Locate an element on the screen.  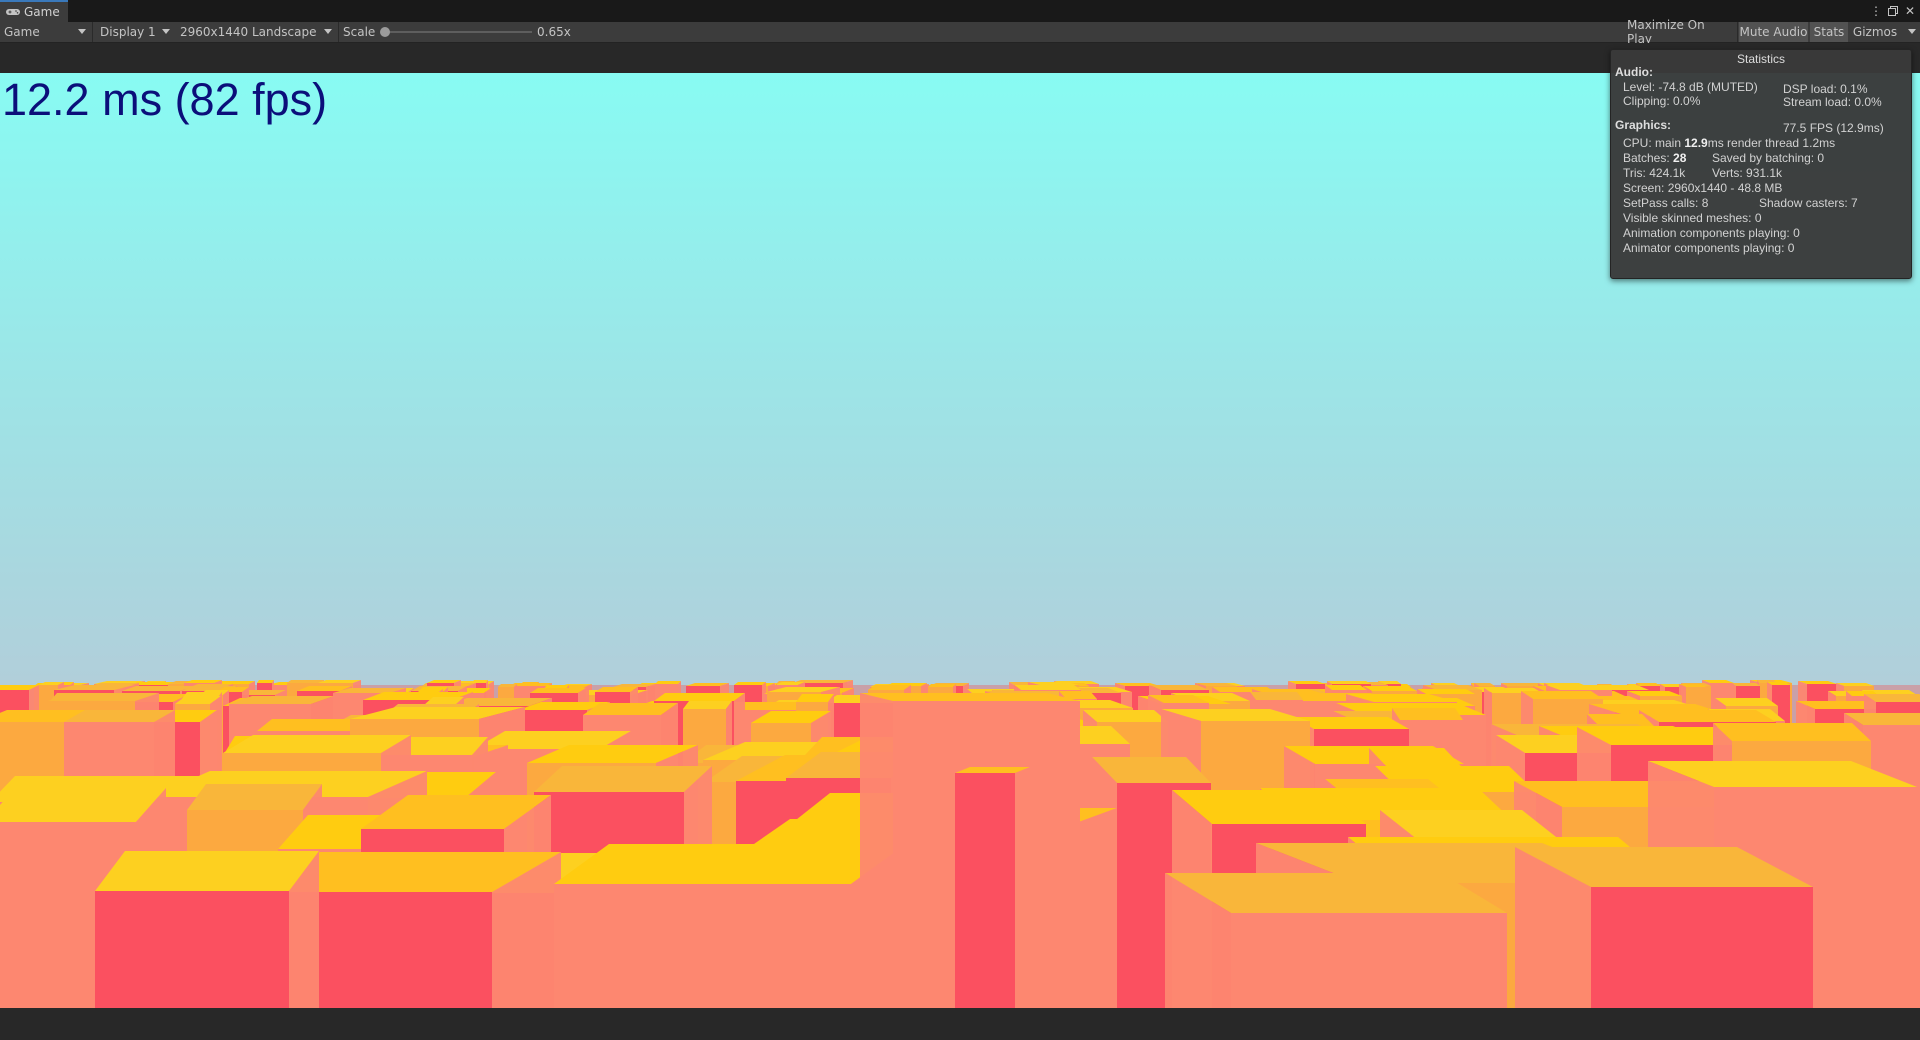
visible-skinned-meshes: Visible skinned meshes: 0 is located at coordinates (1692, 218).